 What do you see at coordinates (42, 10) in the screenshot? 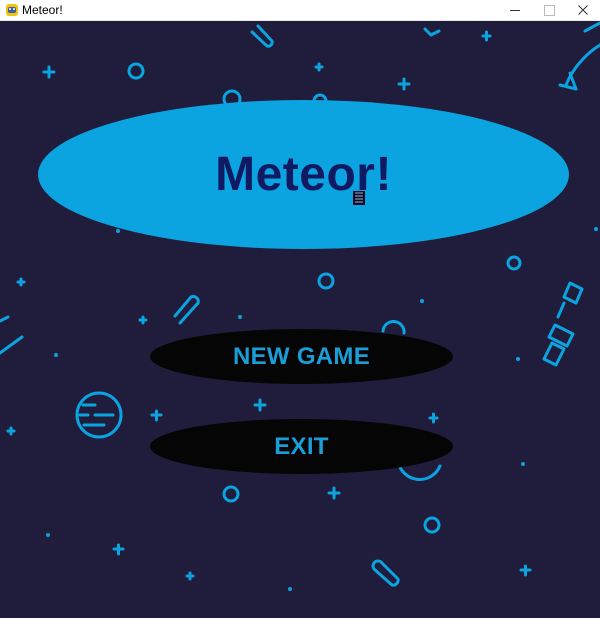
I see `window-title: Meteor!` at bounding box center [42, 10].